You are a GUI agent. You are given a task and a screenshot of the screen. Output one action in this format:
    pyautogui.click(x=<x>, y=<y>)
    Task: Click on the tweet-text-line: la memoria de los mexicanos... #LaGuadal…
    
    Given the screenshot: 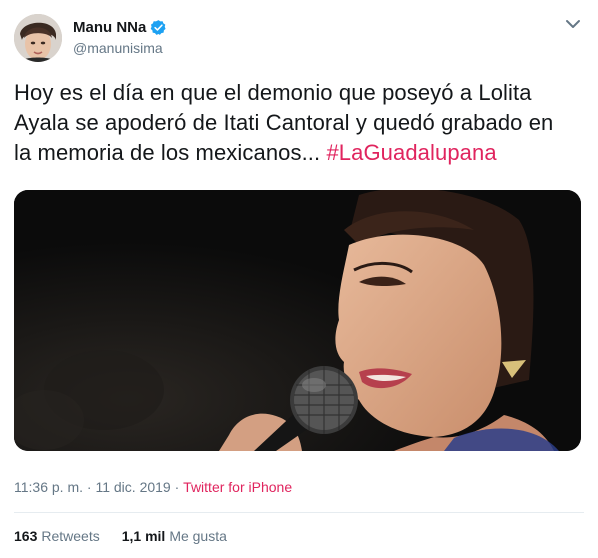 What is the action you would take?
    pyautogui.click(x=299, y=153)
    